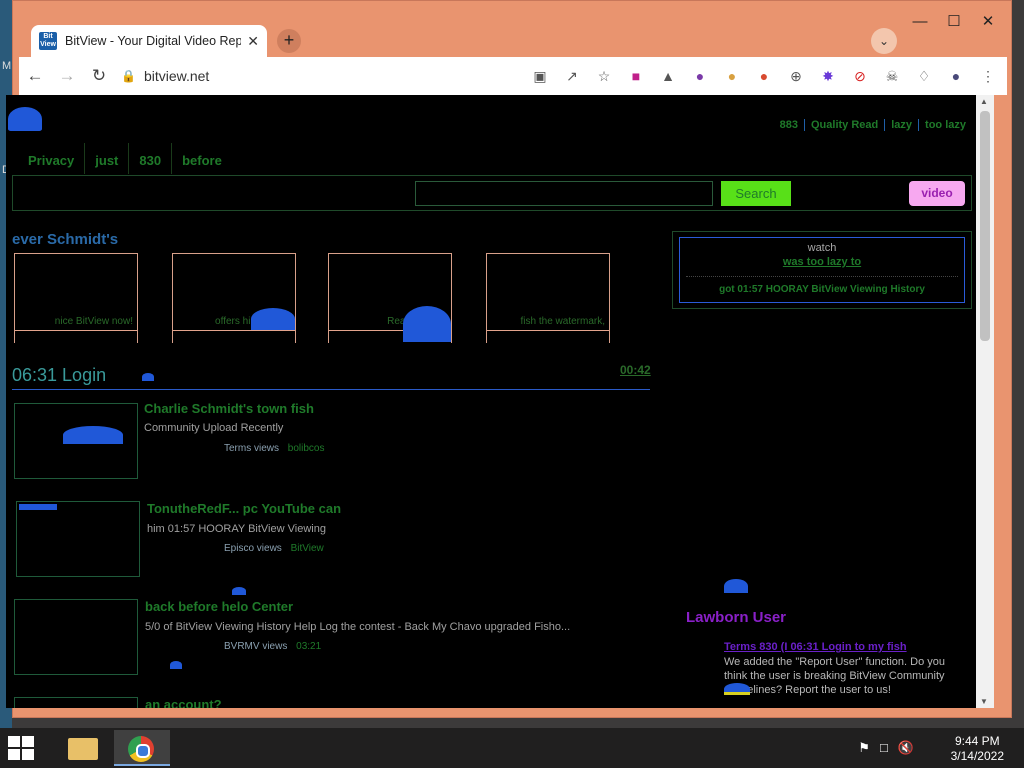 The image size is (1024, 768). Describe the element at coordinates (59, 375) in the screenshot. I see `section-title: 06:31 Login` at that location.